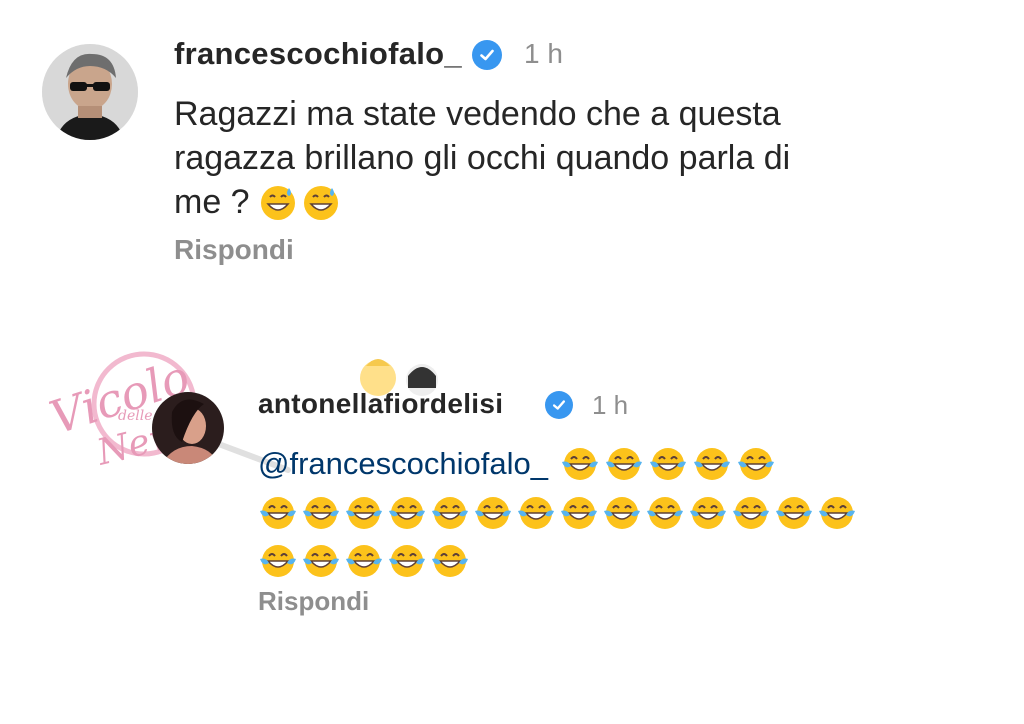  I want to click on avatar-antonellafiordelisi, so click(188, 428).